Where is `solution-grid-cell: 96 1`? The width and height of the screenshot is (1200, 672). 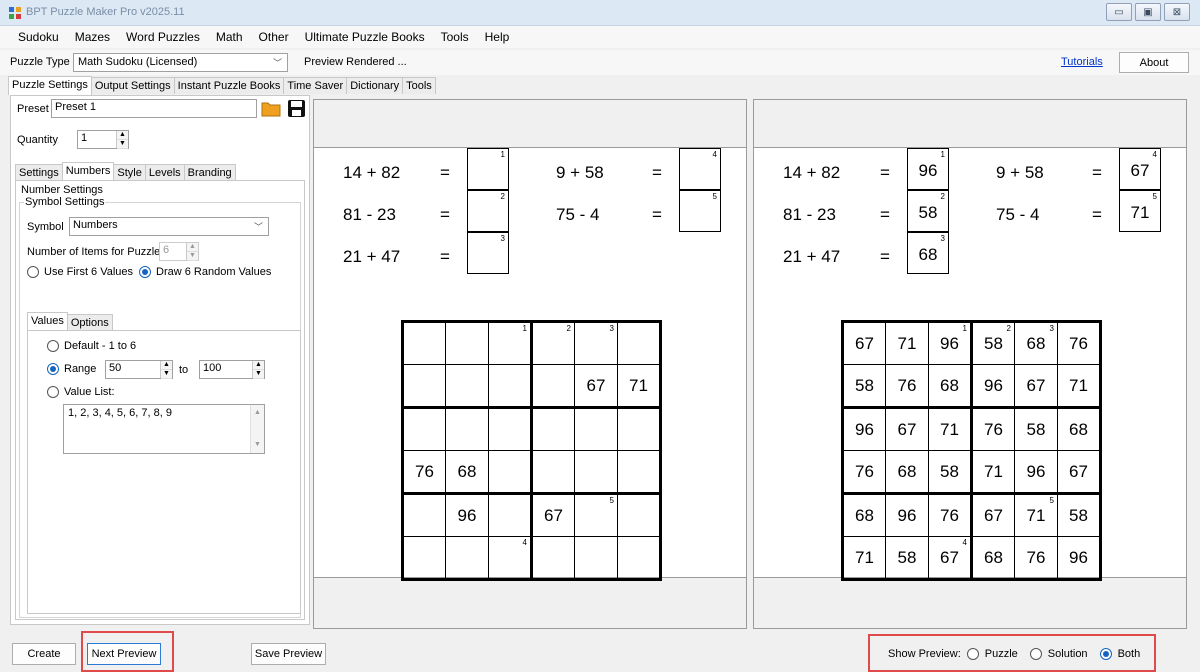 solution-grid-cell: 96 1 is located at coordinates (950, 343).